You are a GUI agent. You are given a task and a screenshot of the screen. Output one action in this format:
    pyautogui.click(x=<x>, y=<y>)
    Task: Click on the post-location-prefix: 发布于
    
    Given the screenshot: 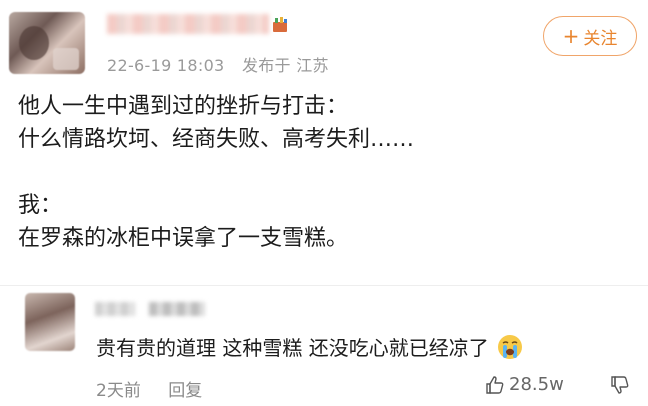 What is the action you would take?
    pyautogui.click(x=266, y=65)
    